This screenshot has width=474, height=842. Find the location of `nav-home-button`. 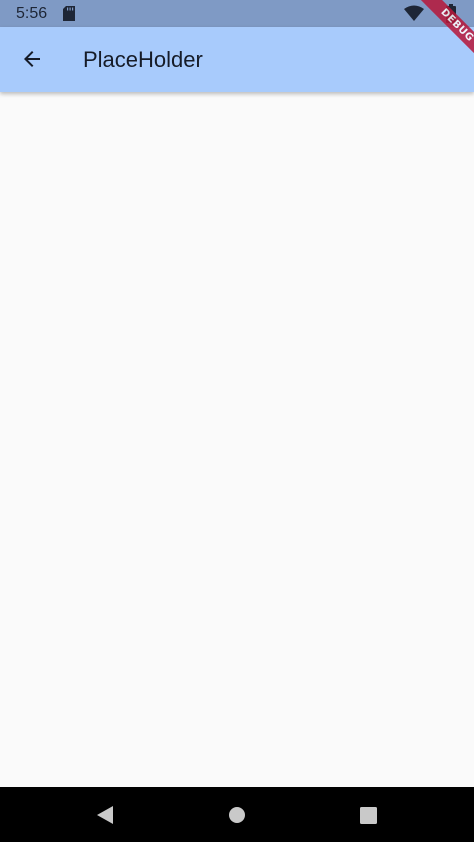

nav-home-button is located at coordinates (237, 815).